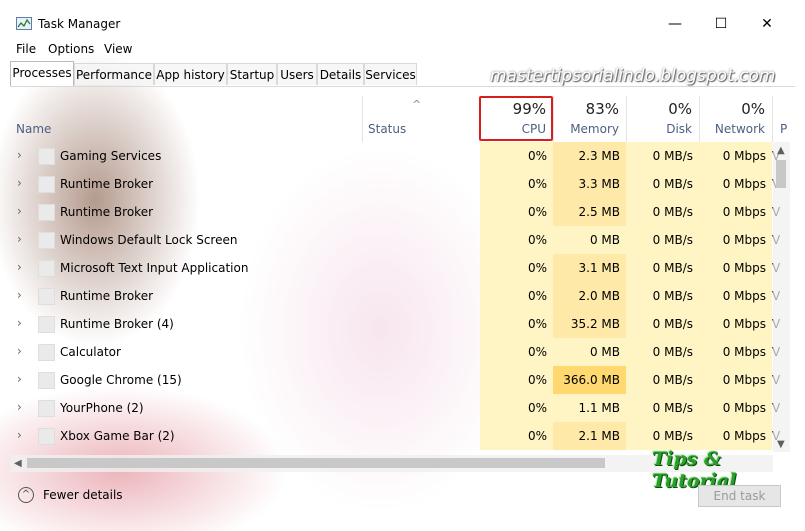  What do you see at coordinates (42, 73) in the screenshot?
I see `tab-processes: Processes` at bounding box center [42, 73].